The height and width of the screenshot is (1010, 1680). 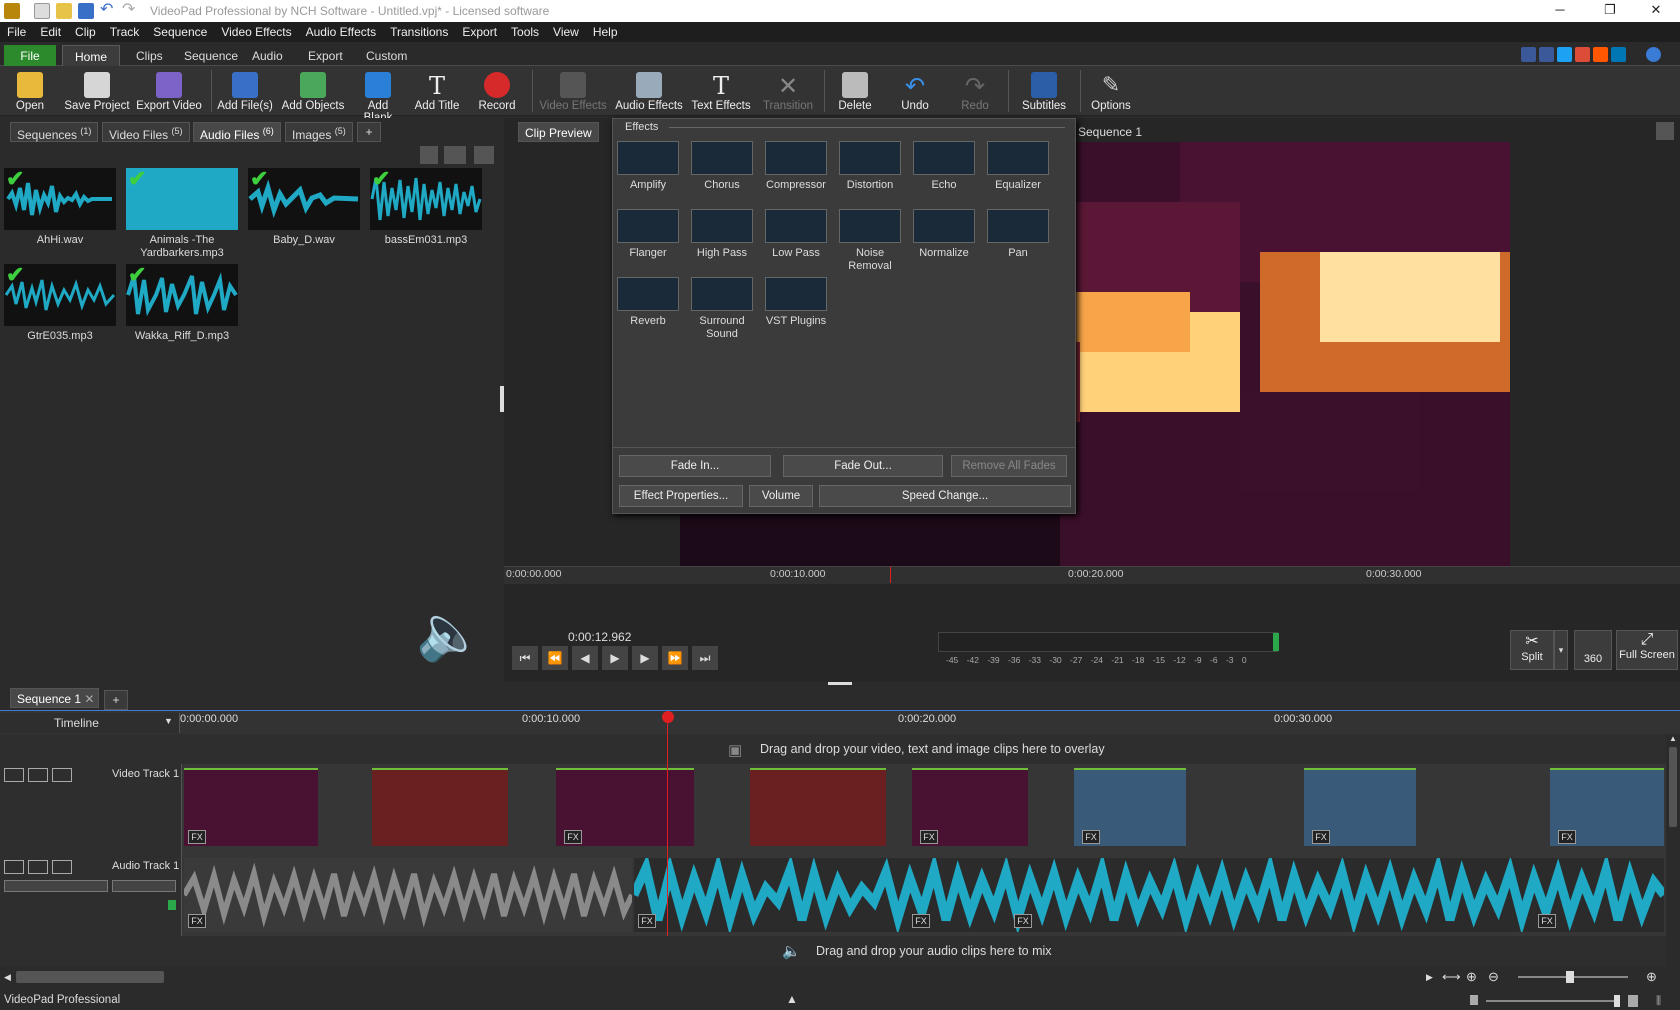 I want to click on menu-clip: Clip, so click(x=85, y=30).